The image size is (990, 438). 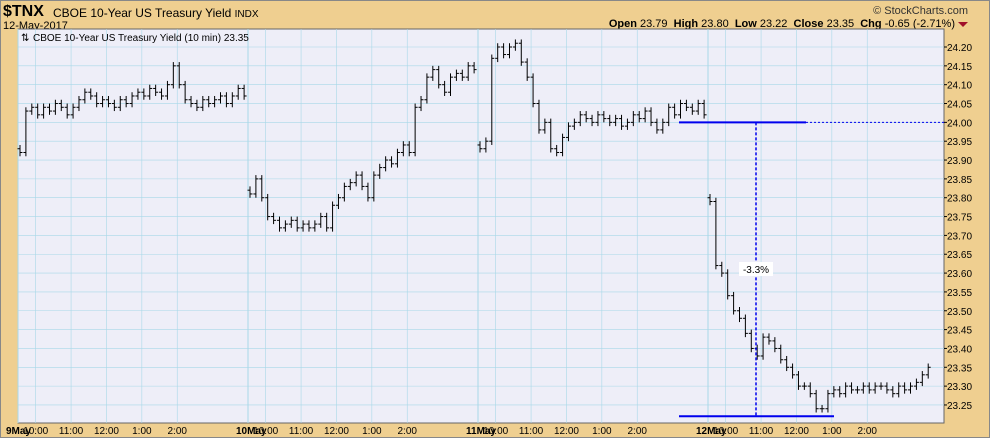 What do you see at coordinates (959, 255) in the screenshot?
I see `y-tick-label: 23.65` at bounding box center [959, 255].